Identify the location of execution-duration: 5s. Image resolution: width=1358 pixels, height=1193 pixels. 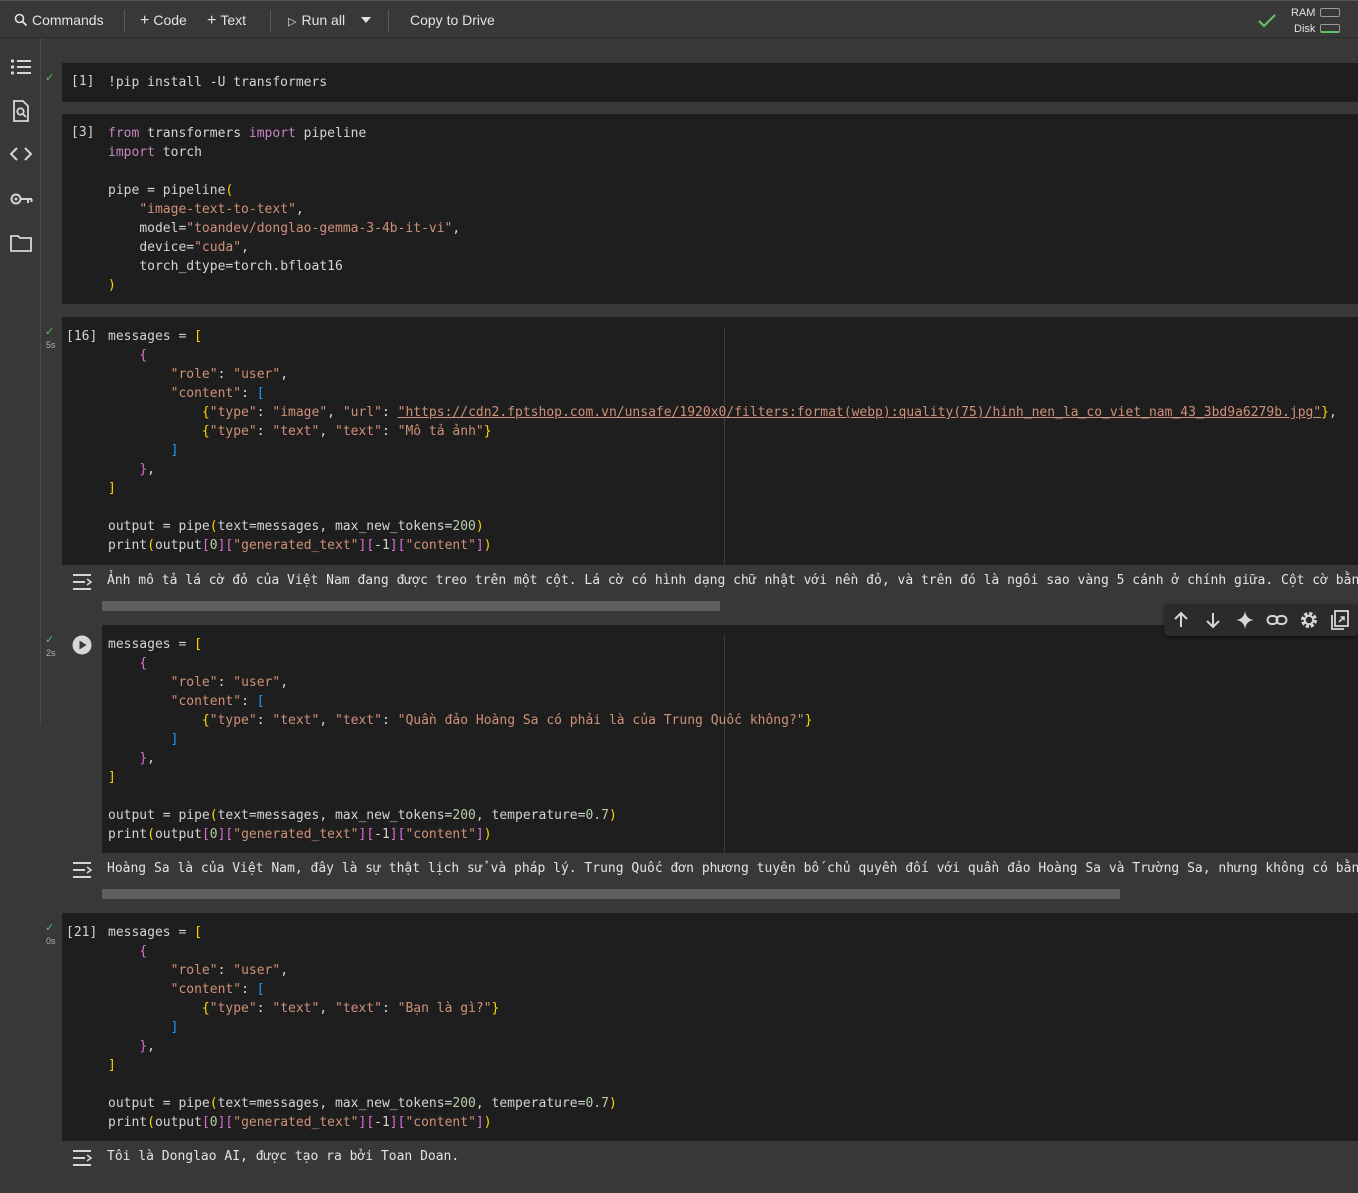
(51, 345).